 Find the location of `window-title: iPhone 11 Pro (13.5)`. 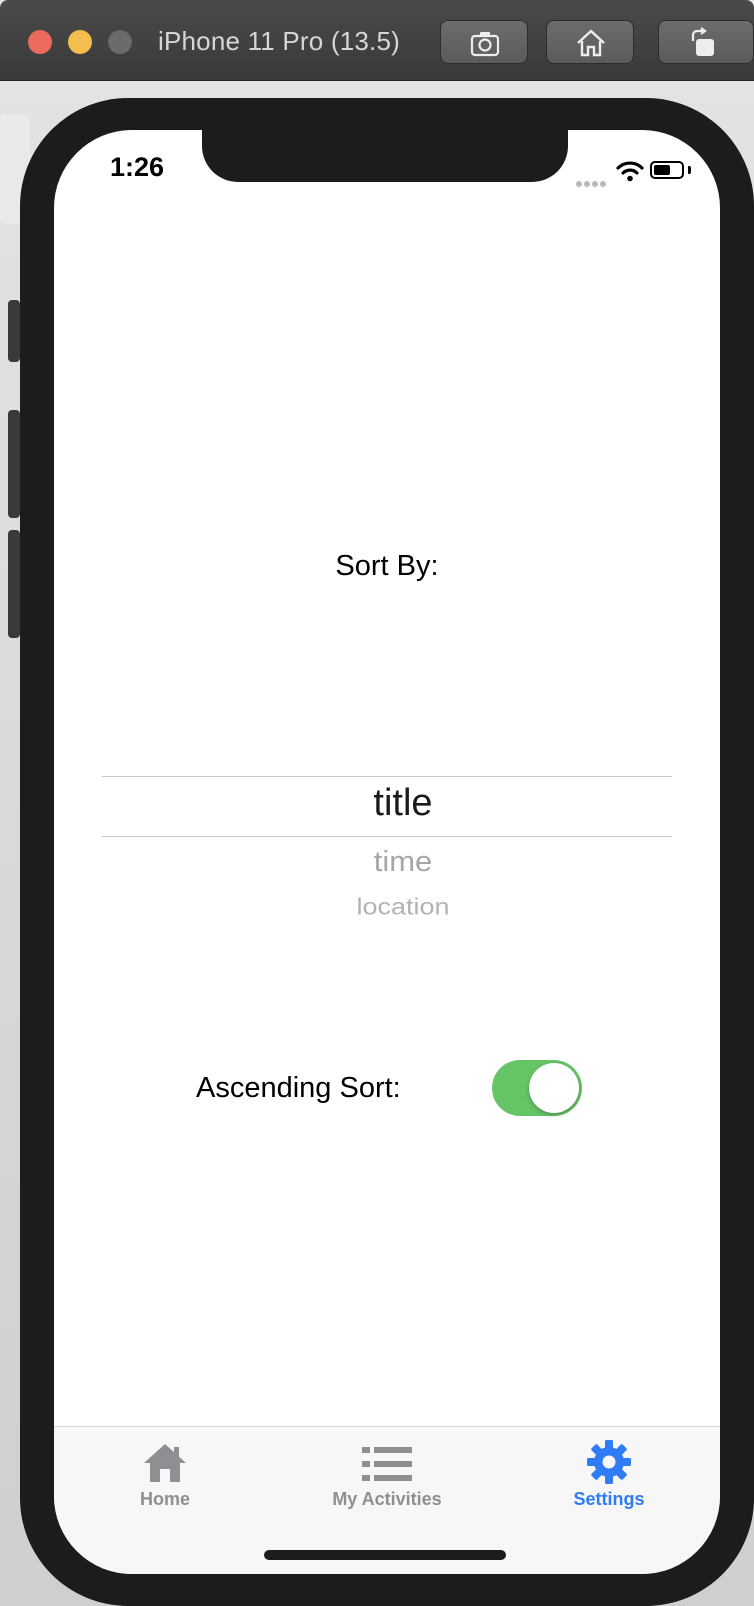

window-title: iPhone 11 Pro (13.5) is located at coordinates (279, 41).